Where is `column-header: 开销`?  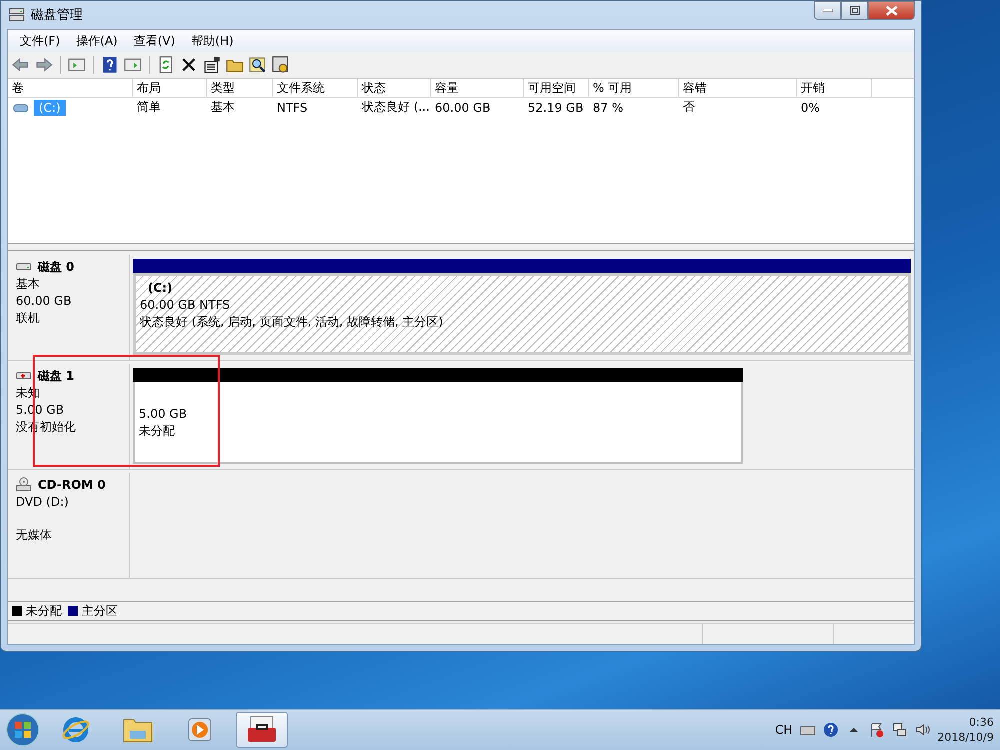
column-header: 开销 is located at coordinates (834, 88).